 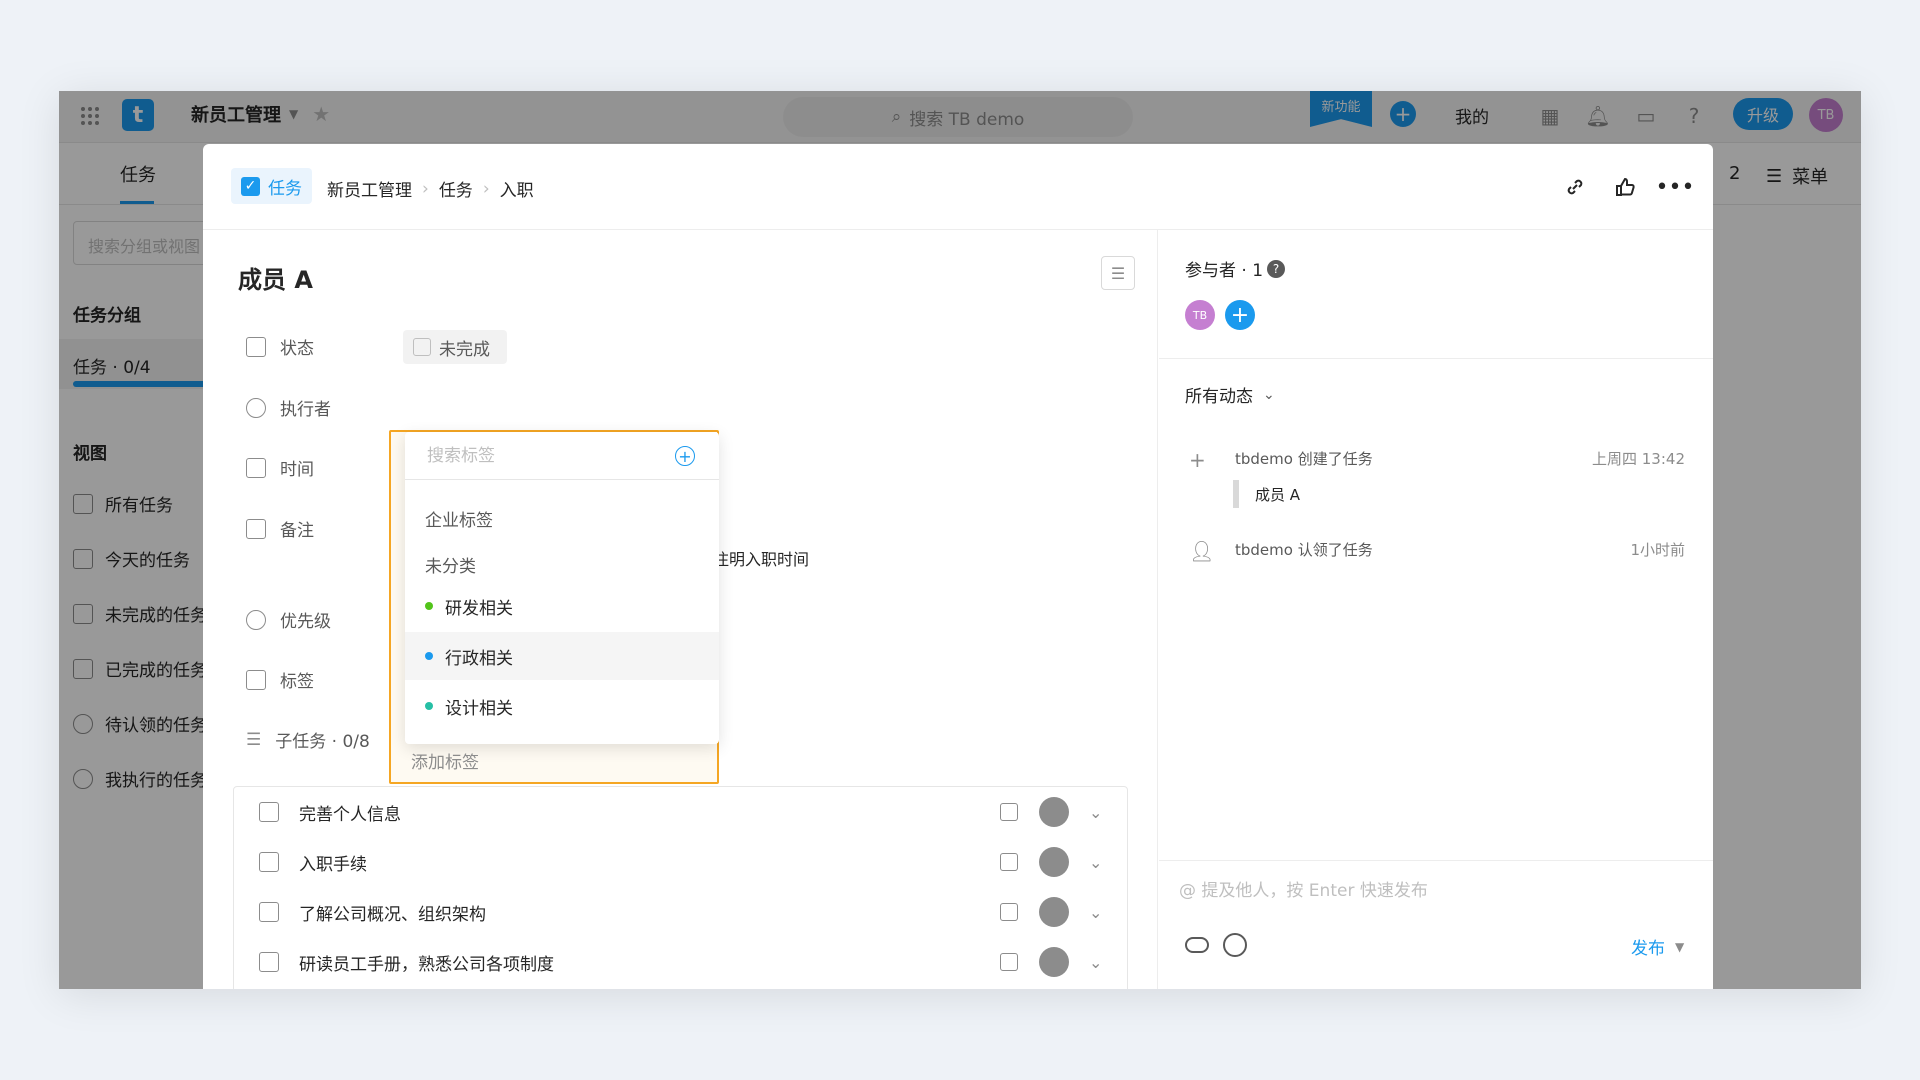 I want to click on activity-filter-dropdown: 所有动态 ⌄, so click(x=1230, y=395).